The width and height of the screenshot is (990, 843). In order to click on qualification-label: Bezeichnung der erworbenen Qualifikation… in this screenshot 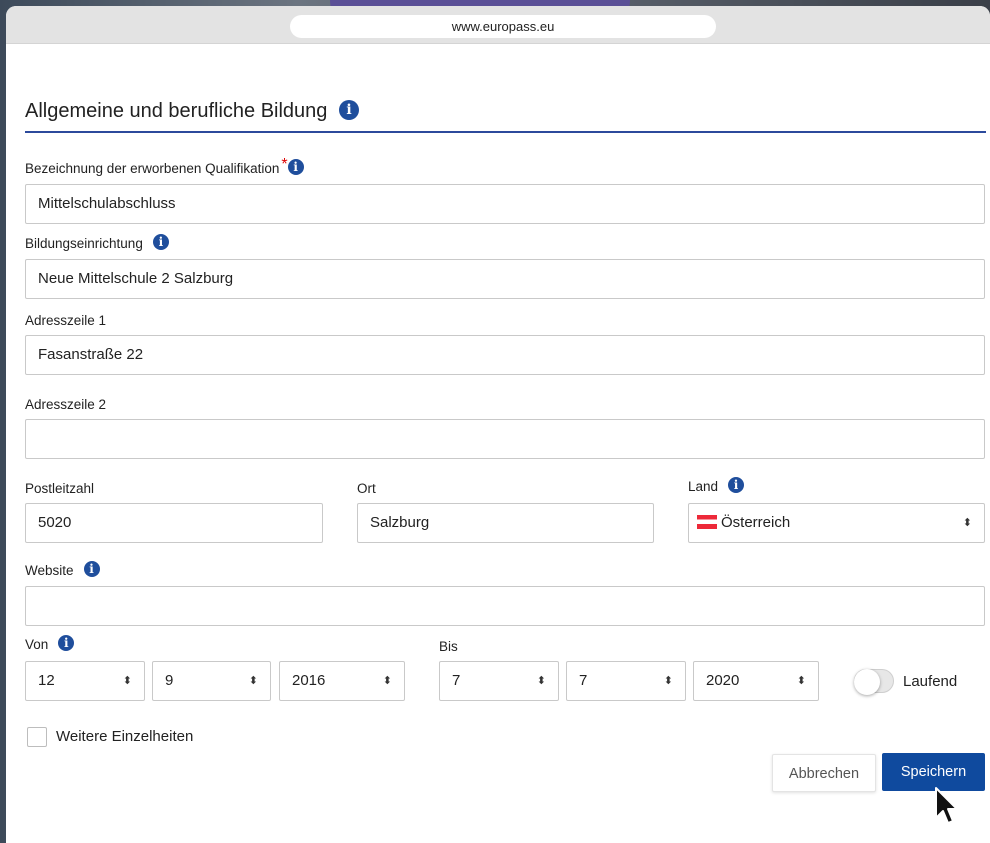, I will do `click(164, 167)`.